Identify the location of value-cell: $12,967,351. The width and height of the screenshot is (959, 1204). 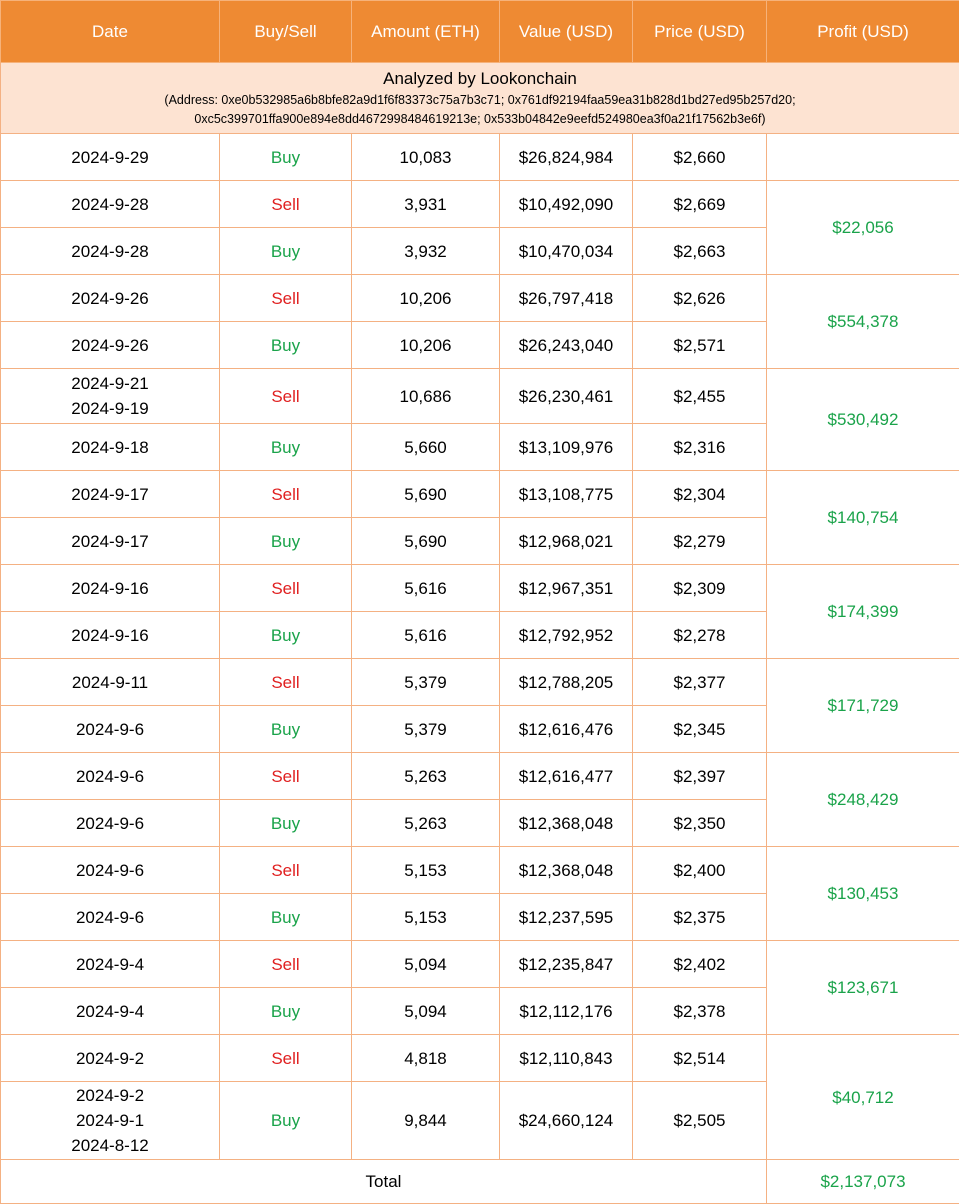
(566, 588).